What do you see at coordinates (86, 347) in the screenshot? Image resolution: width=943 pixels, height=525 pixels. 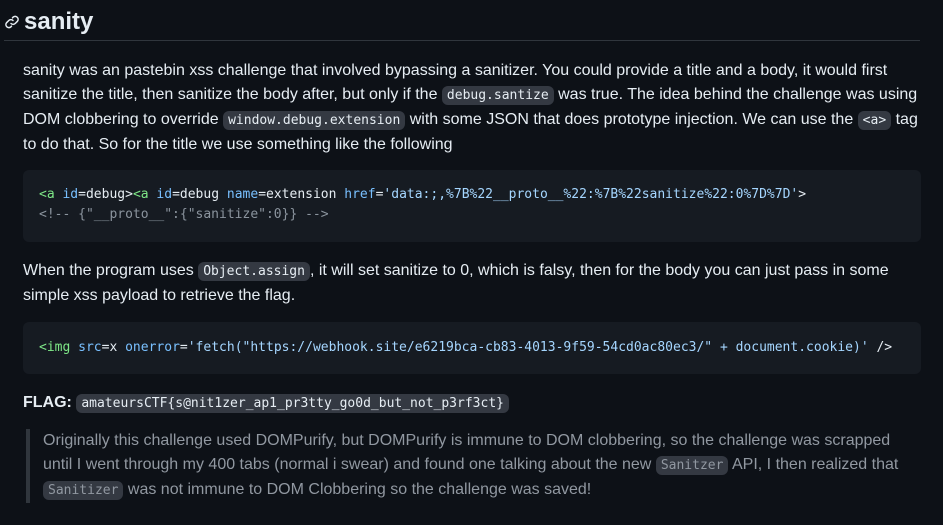 I see `code-token: src` at bounding box center [86, 347].